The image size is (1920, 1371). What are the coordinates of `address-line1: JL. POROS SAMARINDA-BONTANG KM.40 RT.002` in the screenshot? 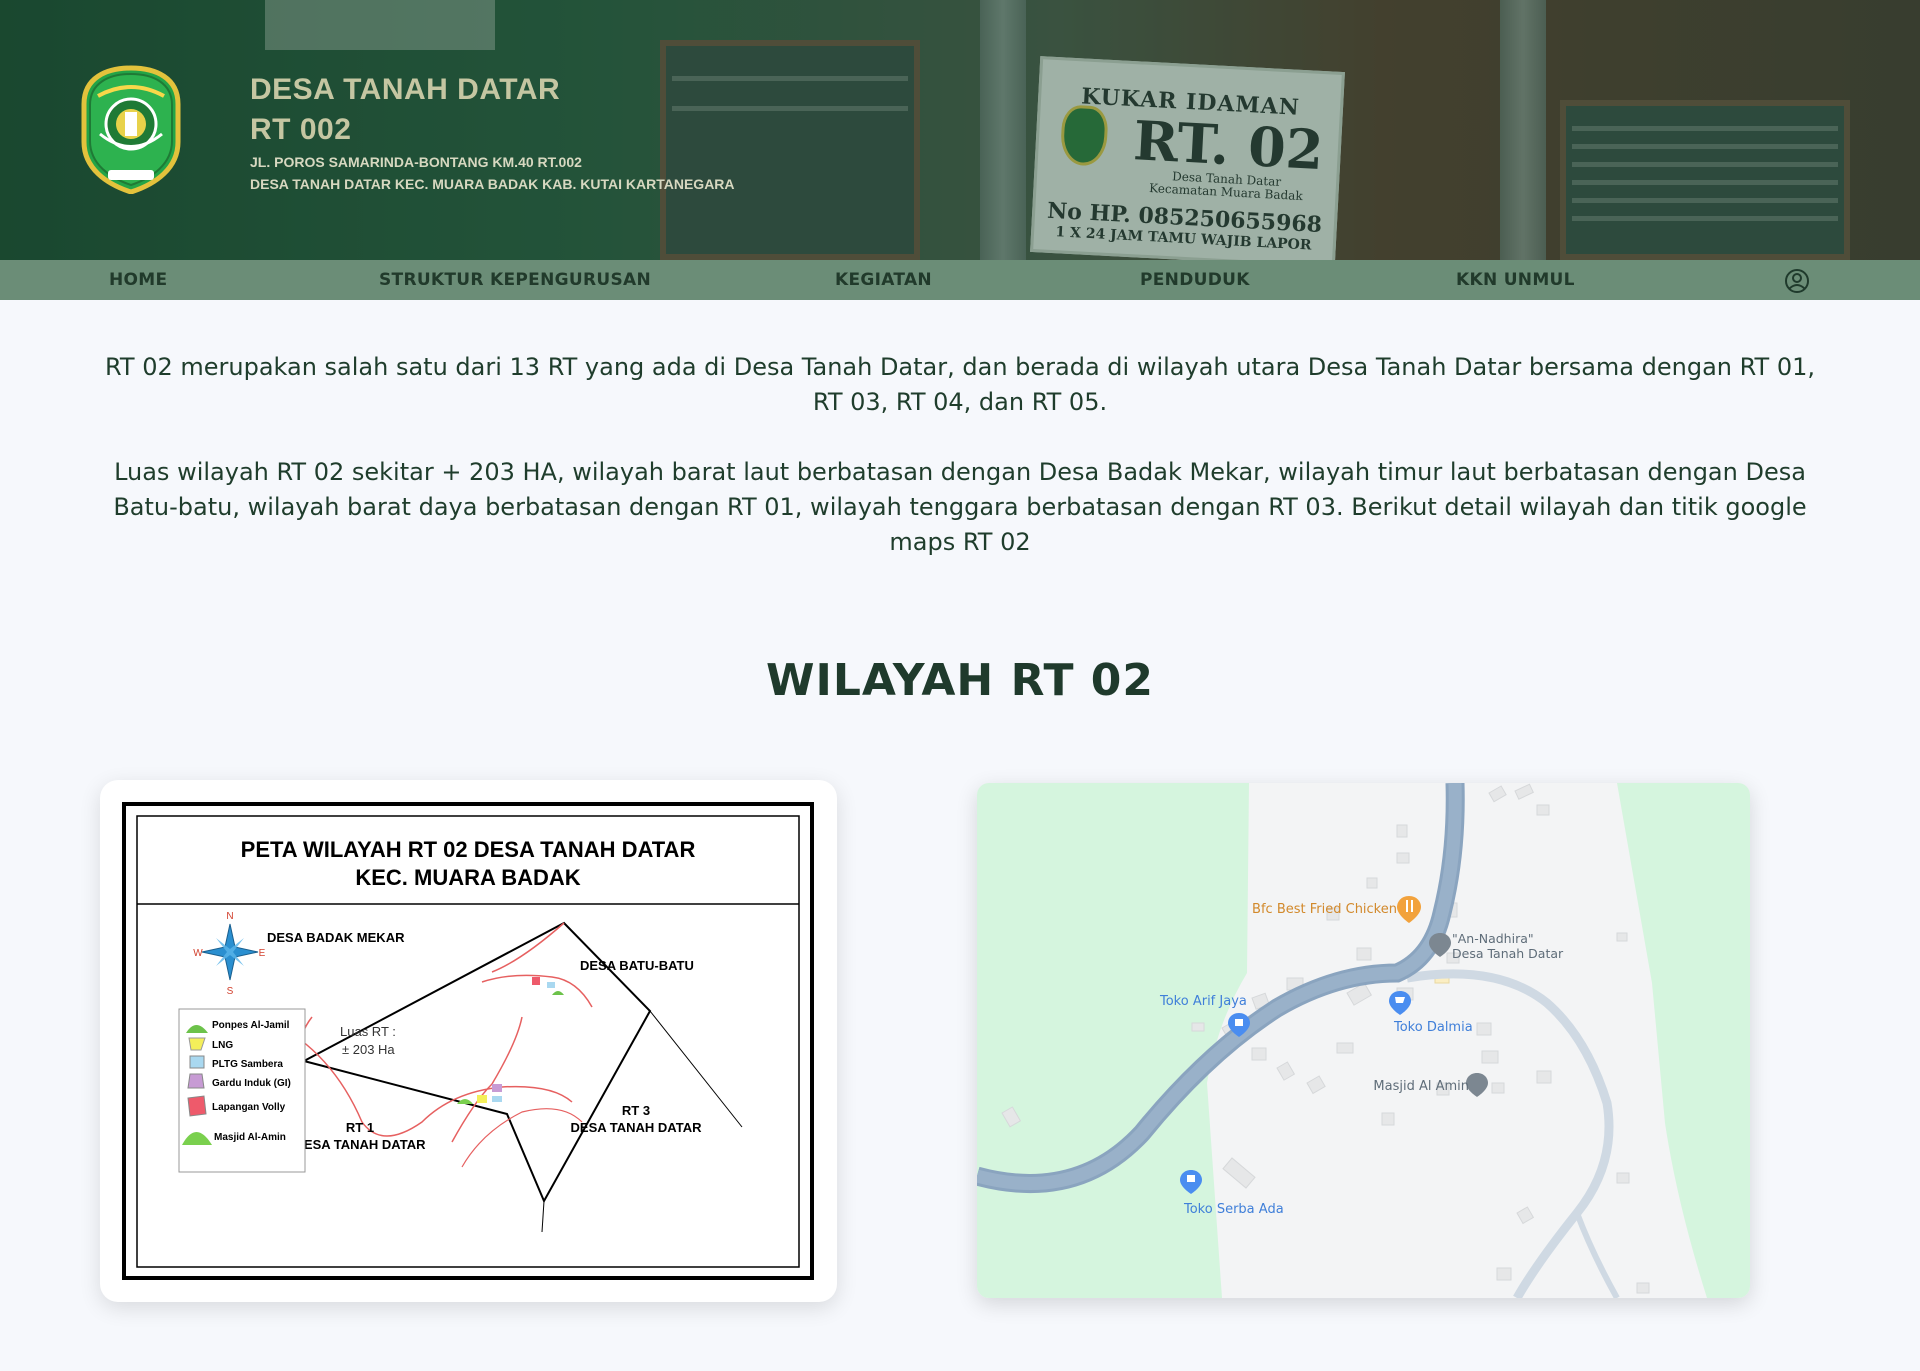 It's located at (416, 162).